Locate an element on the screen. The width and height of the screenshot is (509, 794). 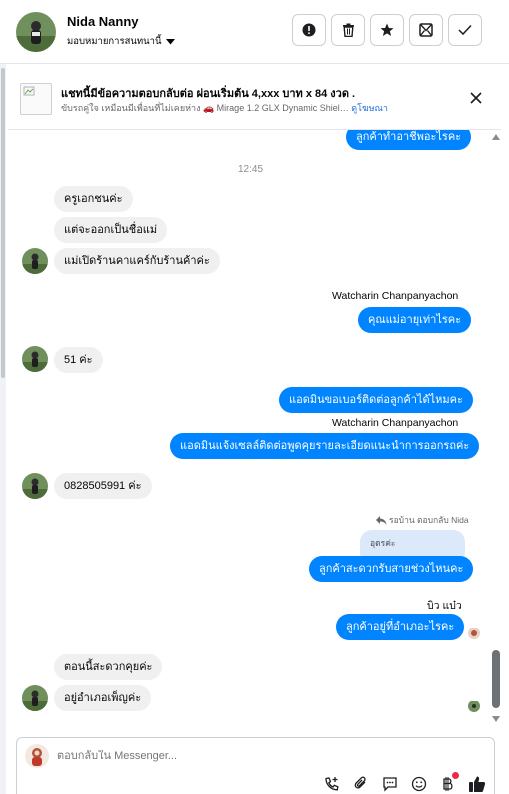
scroll-down-arrow-icon is located at coordinates (496, 719).